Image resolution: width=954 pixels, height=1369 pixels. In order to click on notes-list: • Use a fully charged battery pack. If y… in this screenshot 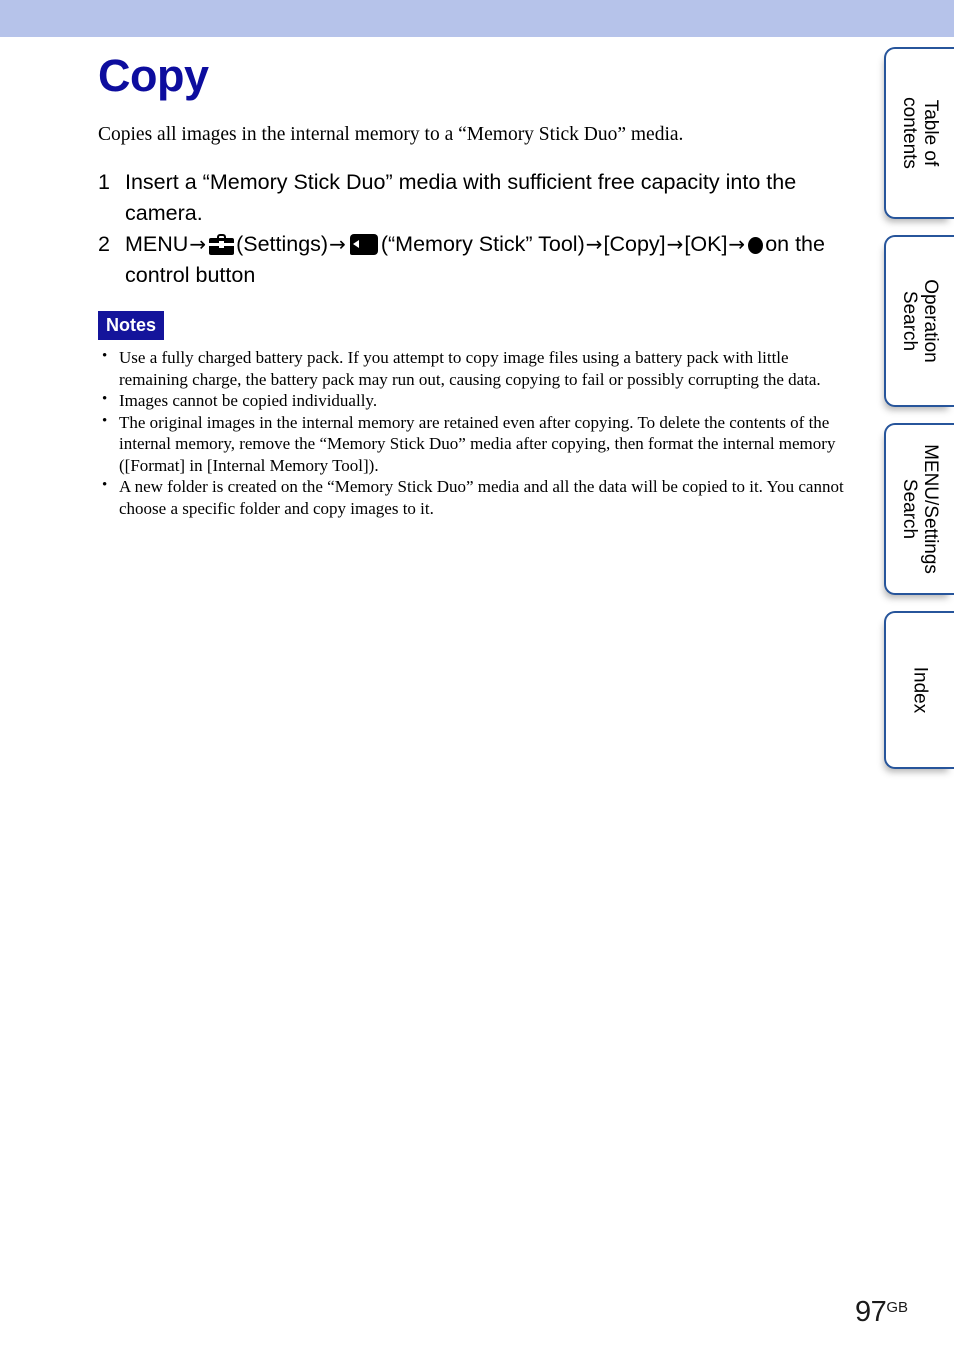, I will do `click(478, 429)`.